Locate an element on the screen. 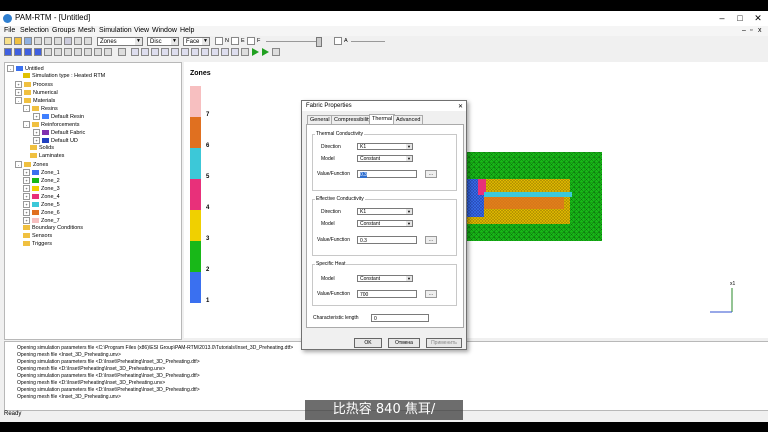 This screenshot has width=768, height=432. dialog-close-icon: ✕ is located at coordinates (460, 107).